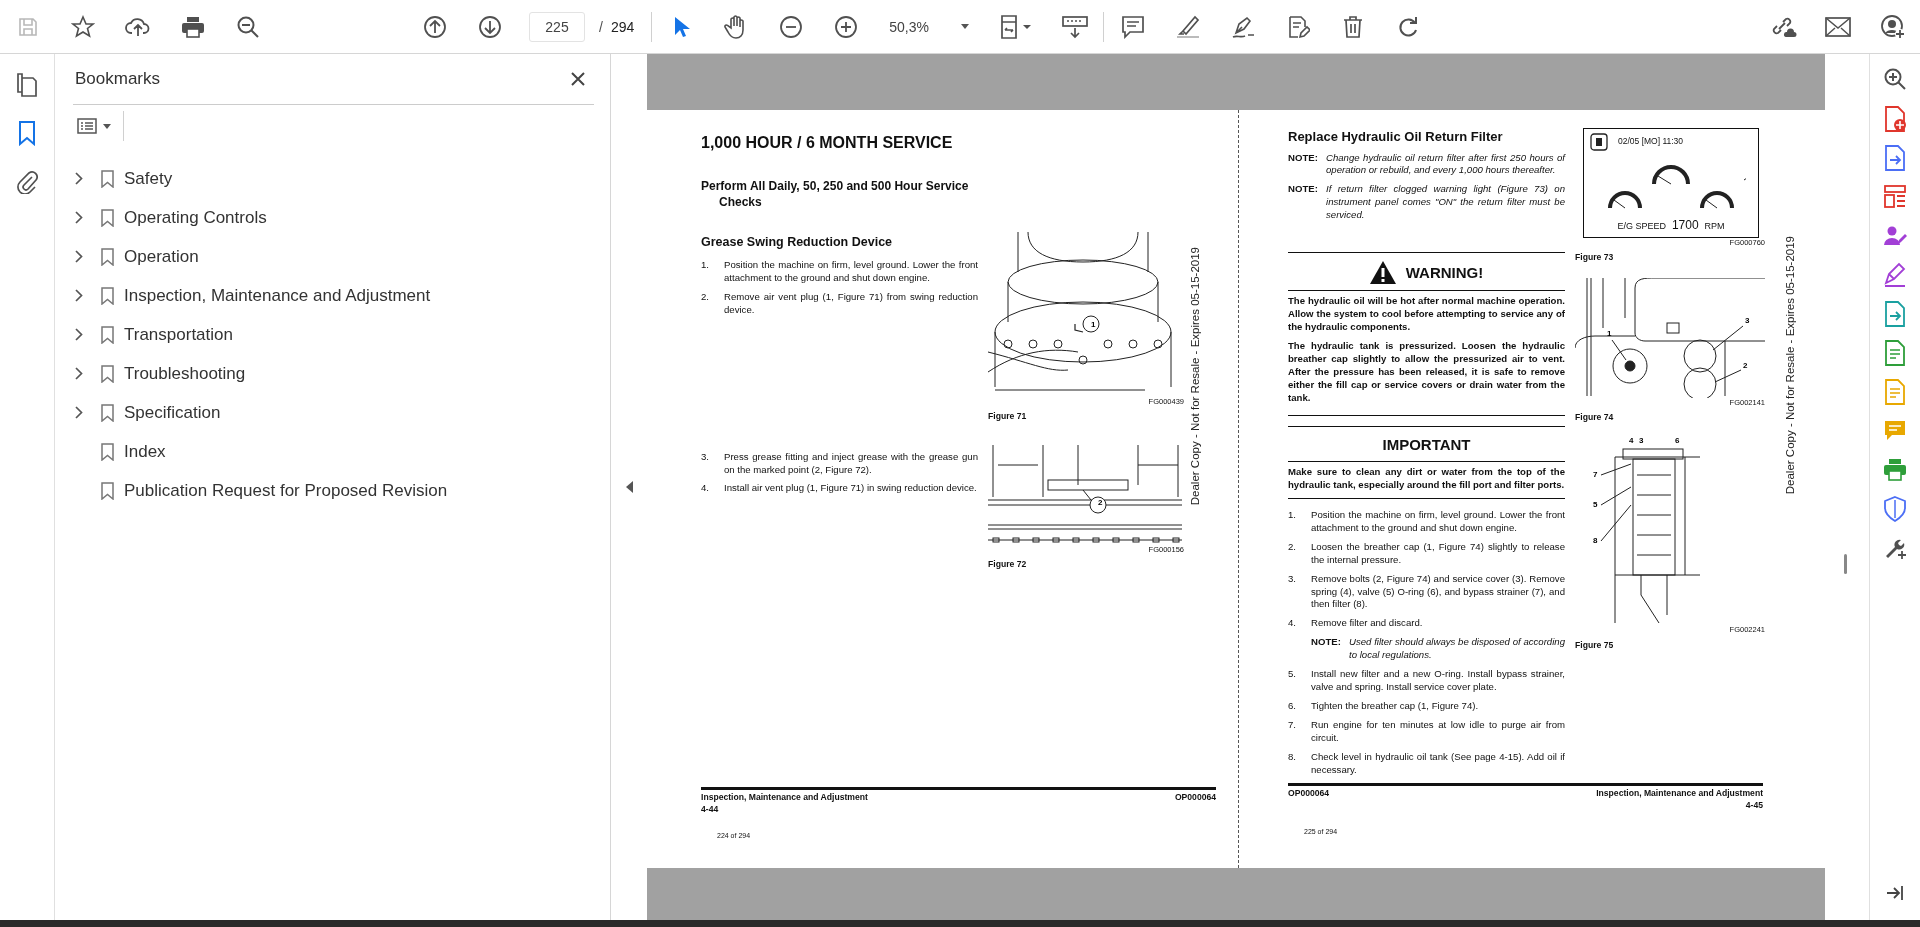 The image size is (1920, 927). What do you see at coordinates (929, 26) in the screenshot?
I see `zoom-dropdown: 50,3%` at bounding box center [929, 26].